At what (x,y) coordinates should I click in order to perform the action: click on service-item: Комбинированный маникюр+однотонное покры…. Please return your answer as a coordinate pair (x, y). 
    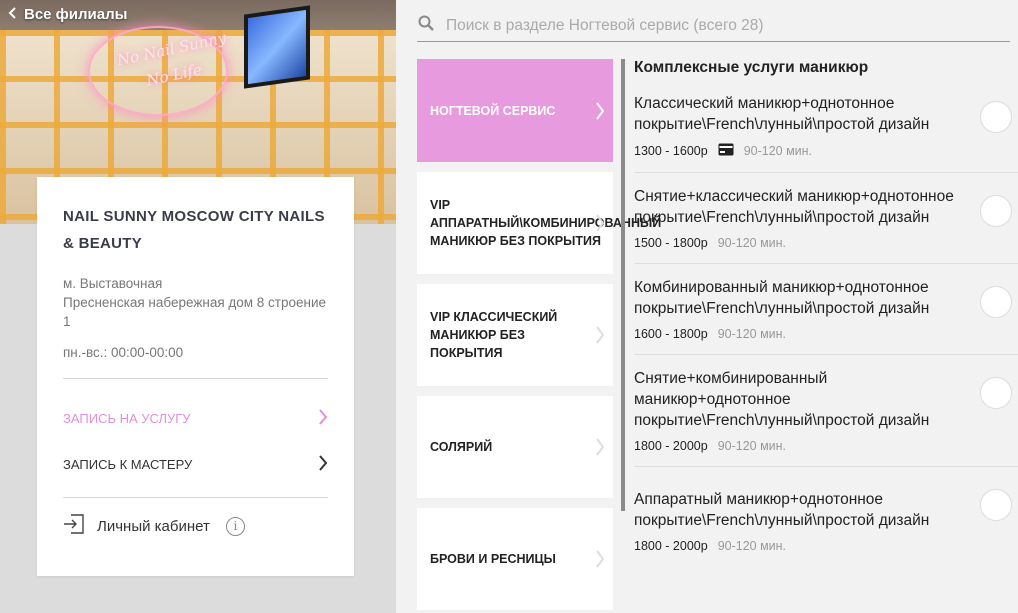
    Looking at the image, I should click on (826, 309).